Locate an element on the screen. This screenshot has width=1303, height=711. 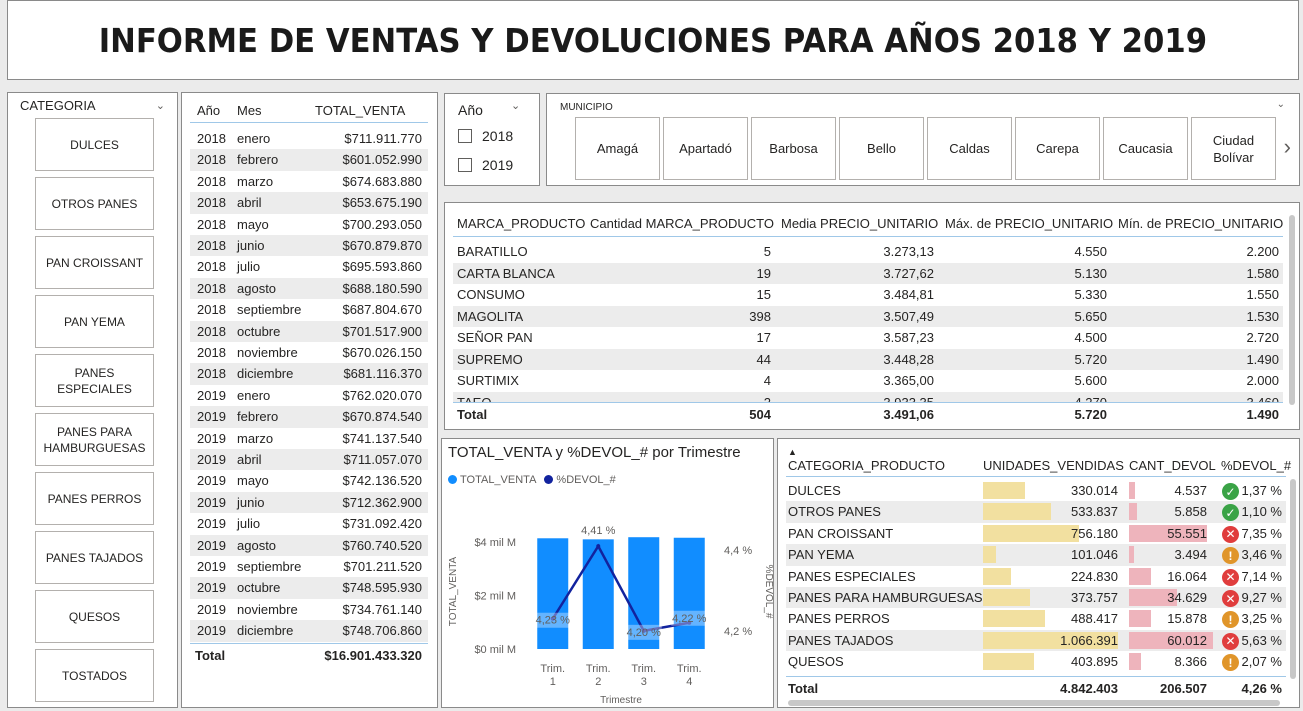
column-header-media-precio: Media PRECIO_UNITARIO is located at coordinates (859, 223).